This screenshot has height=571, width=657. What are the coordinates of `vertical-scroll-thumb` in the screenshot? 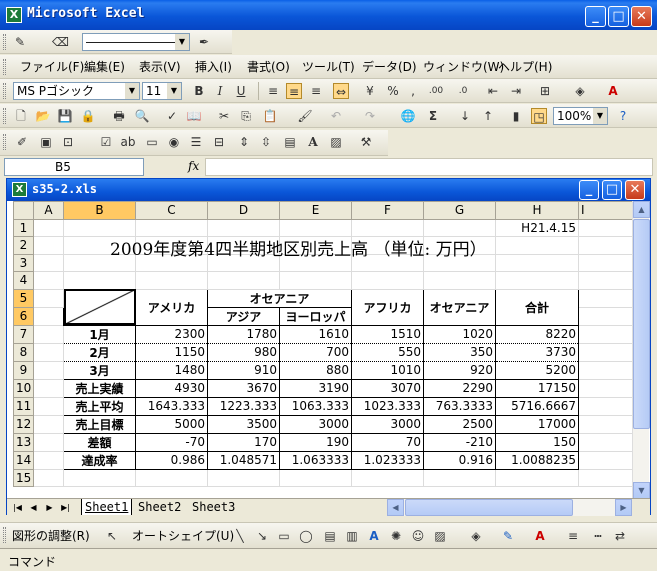 It's located at (641, 324).